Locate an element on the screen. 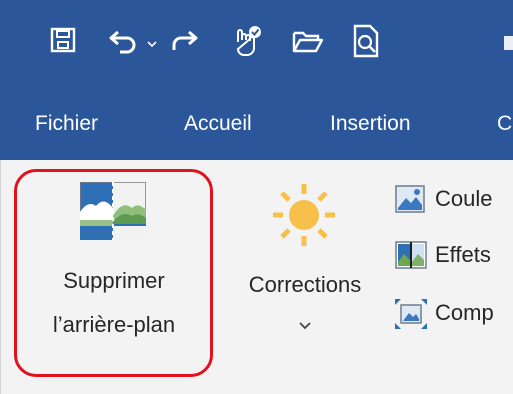 Image resolution: width=513 pixels, height=394 pixels. color-label: Coule is located at coordinates (464, 198).